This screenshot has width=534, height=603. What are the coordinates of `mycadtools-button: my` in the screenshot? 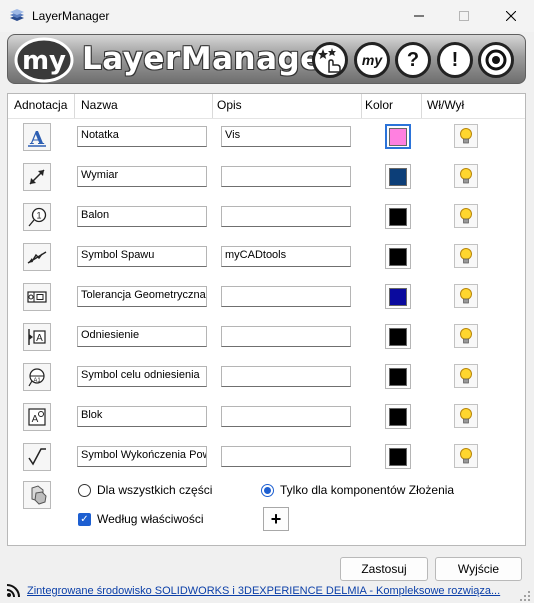 It's located at (372, 60).